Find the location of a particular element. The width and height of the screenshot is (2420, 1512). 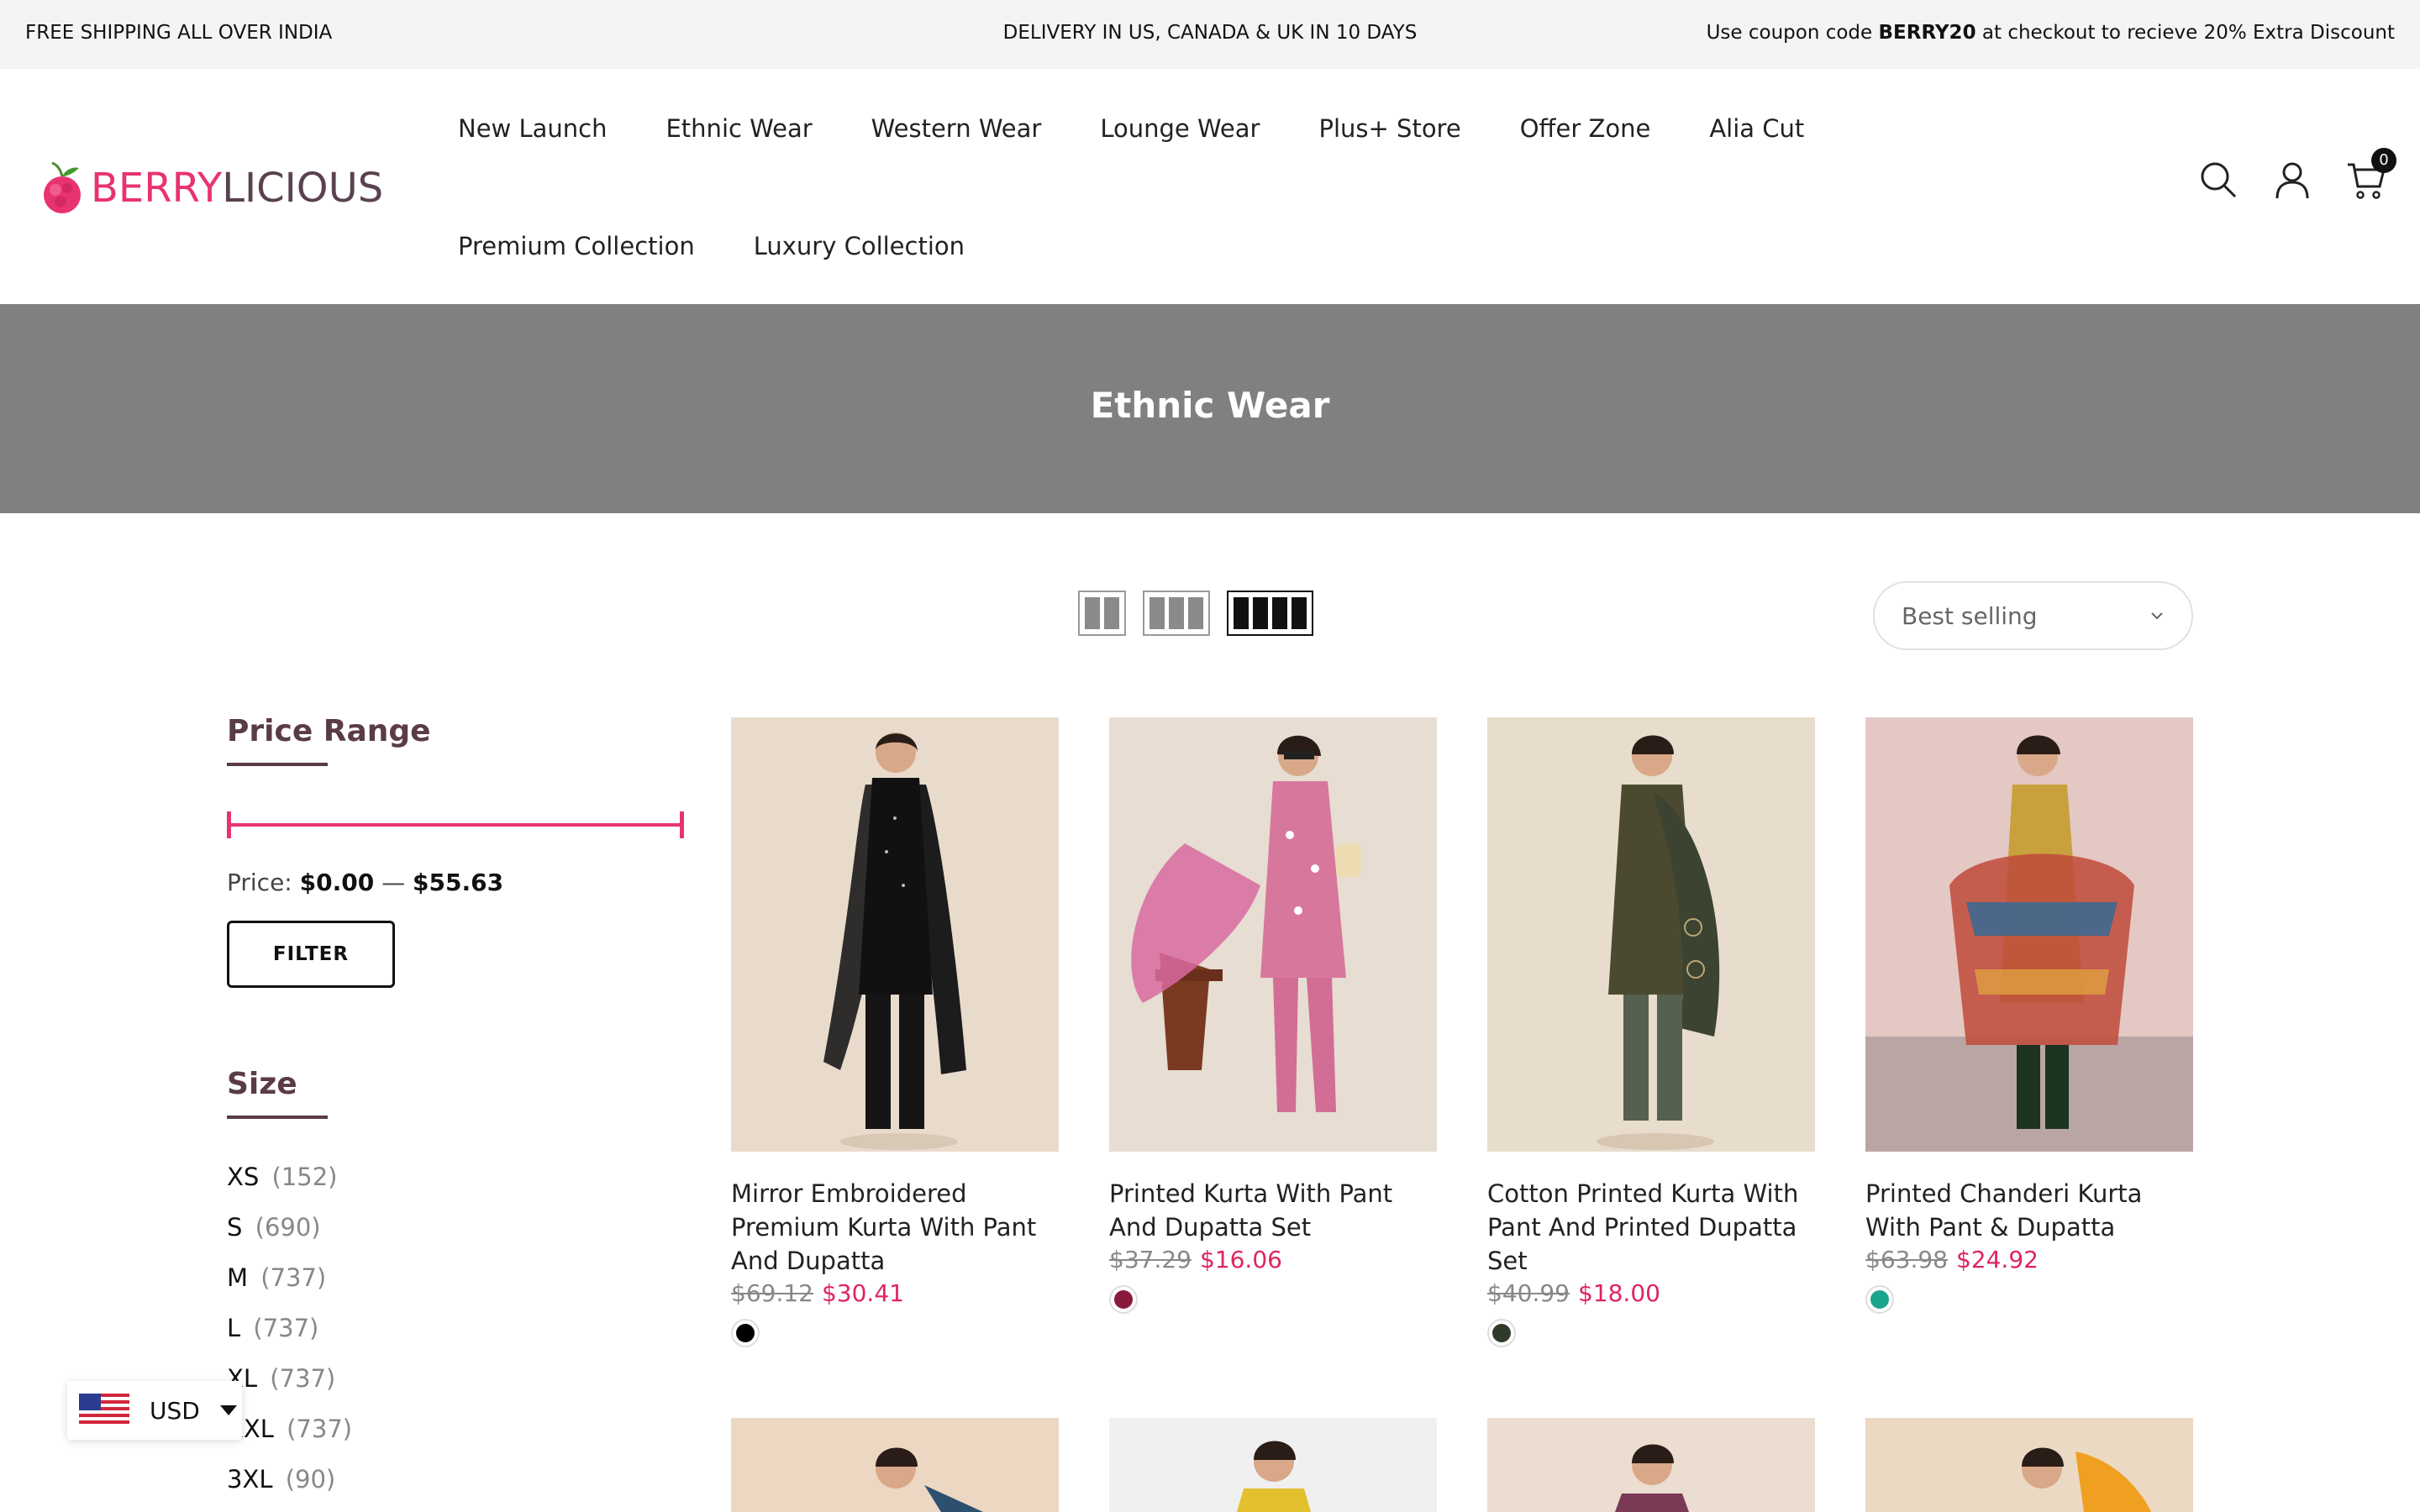

header-actions: 0 is located at coordinates (2297, 174).